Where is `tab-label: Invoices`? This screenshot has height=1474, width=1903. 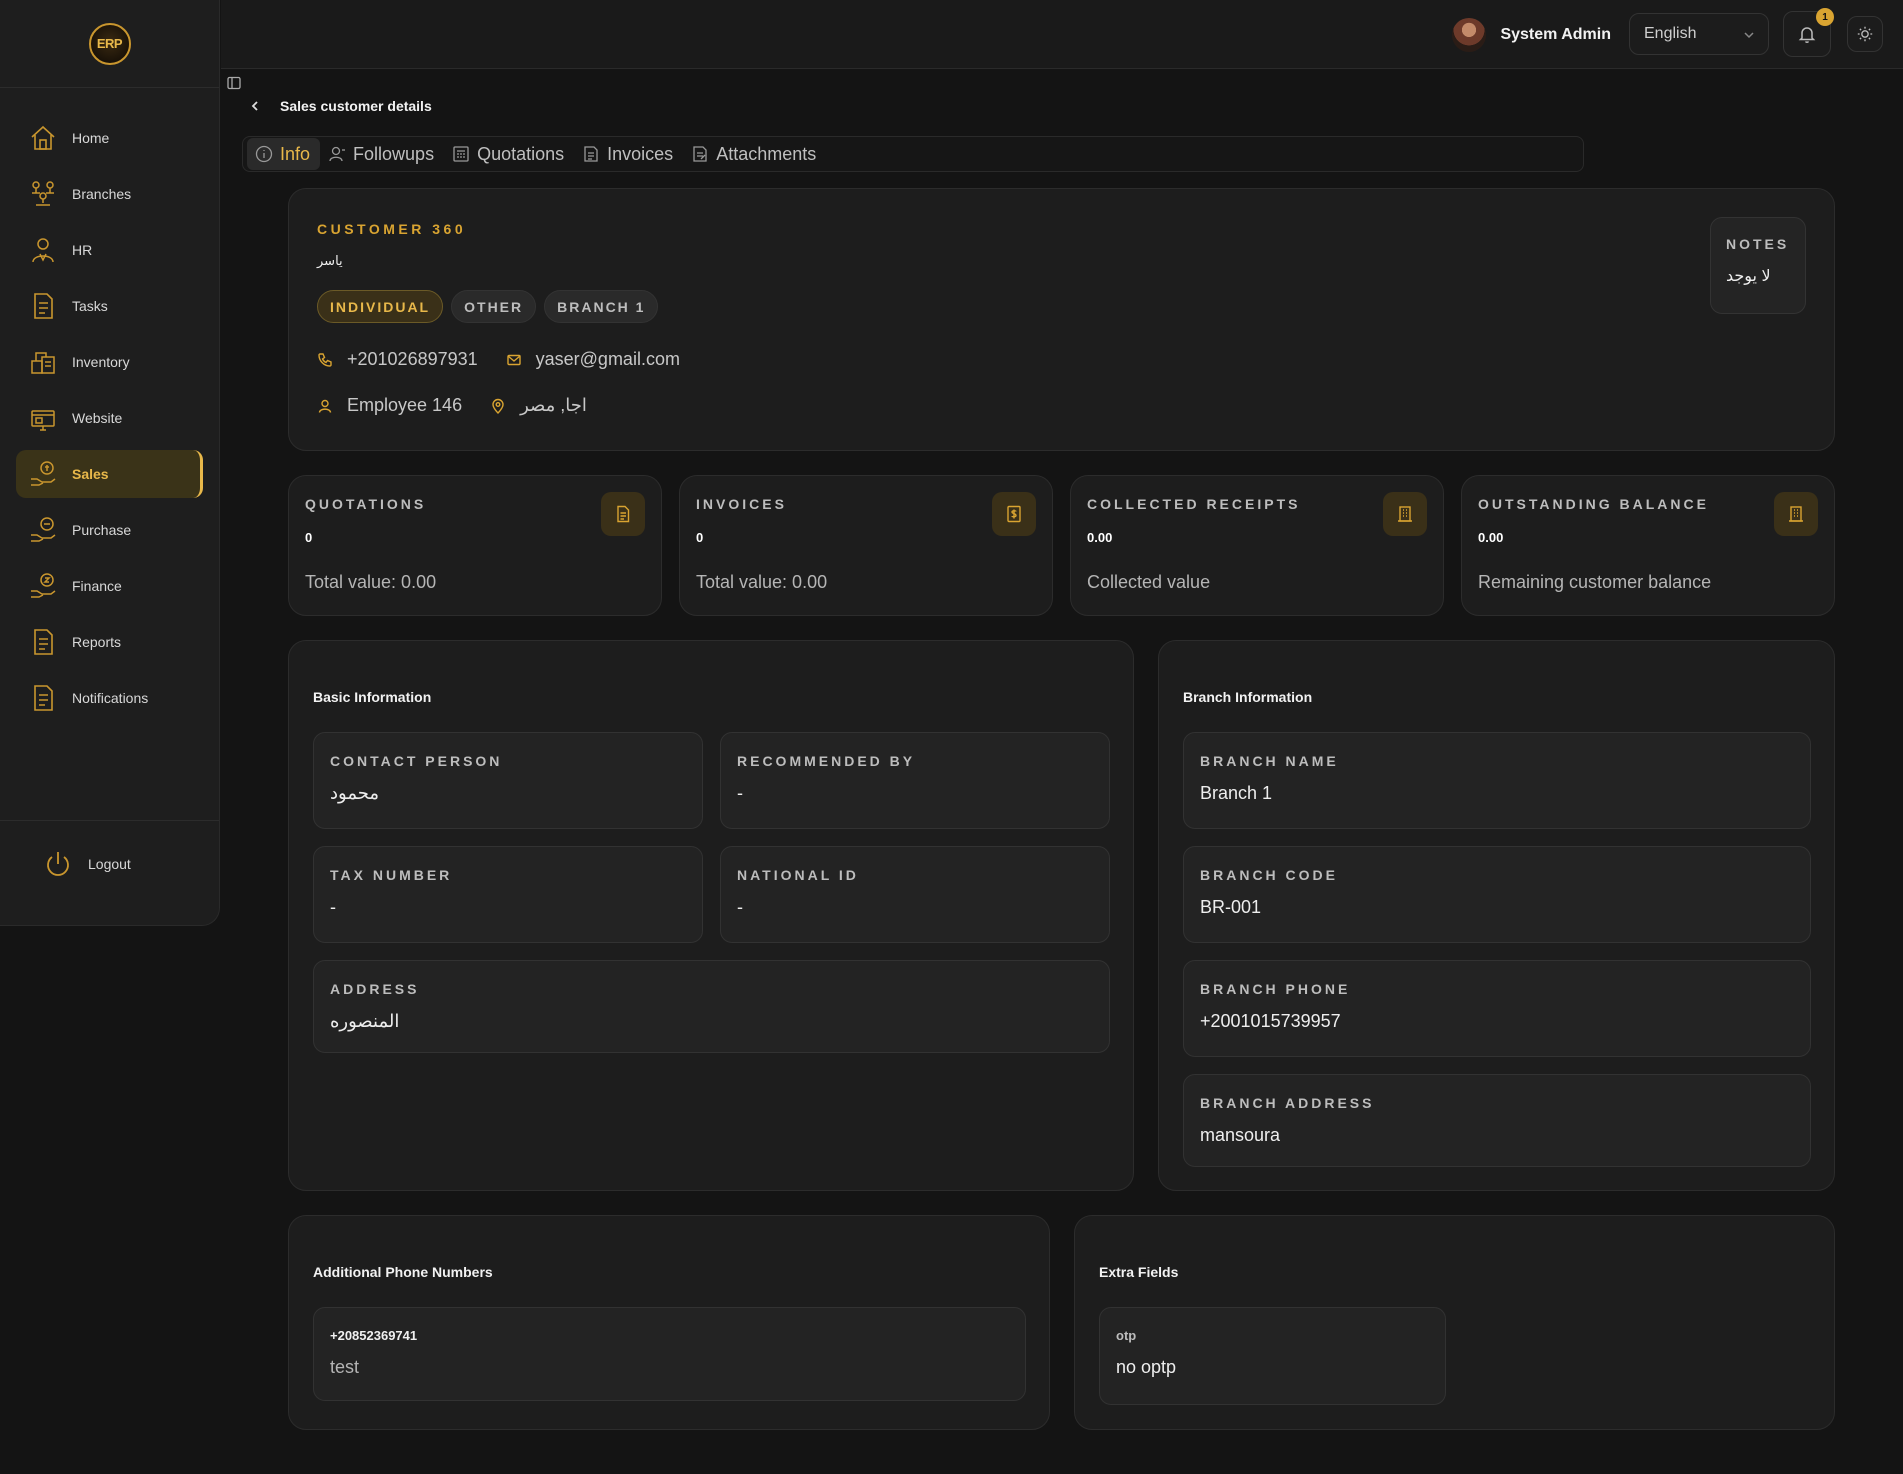 tab-label: Invoices is located at coordinates (640, 153).